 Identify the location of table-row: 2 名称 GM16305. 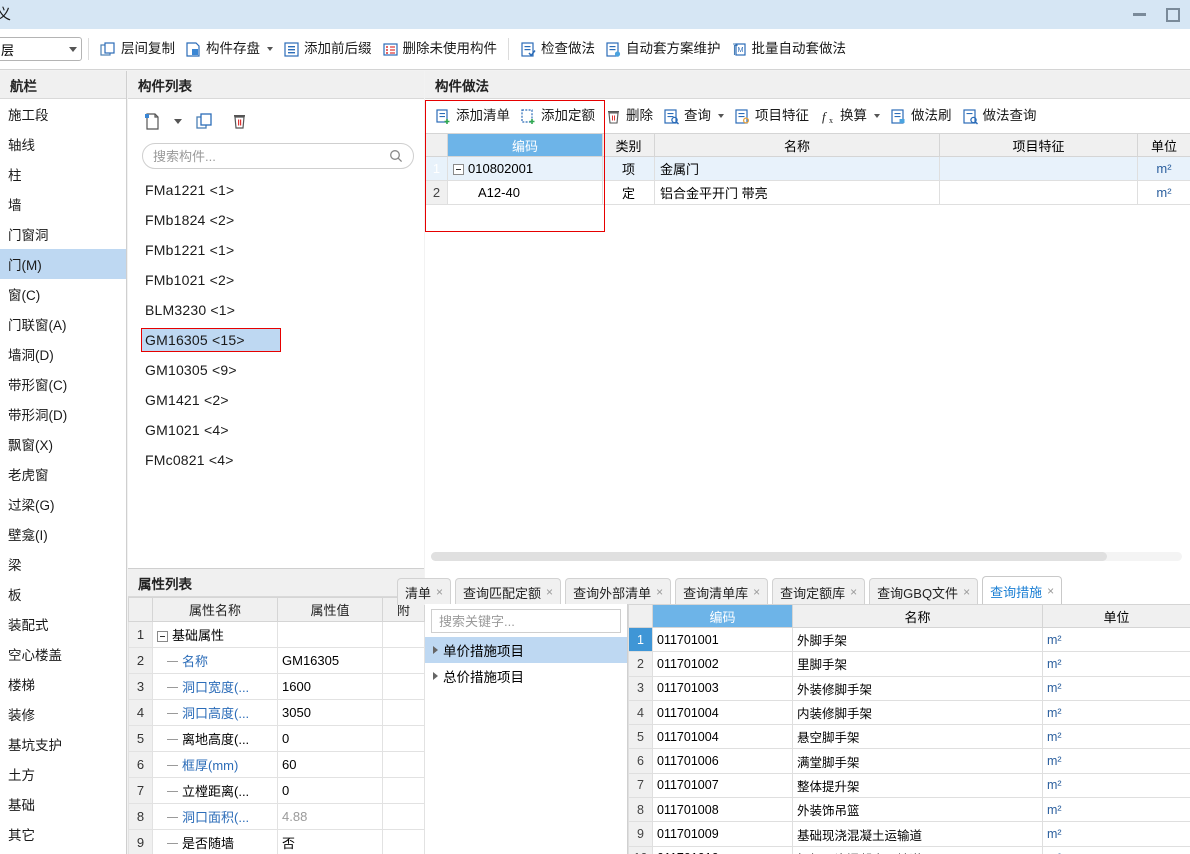
(276, 660).